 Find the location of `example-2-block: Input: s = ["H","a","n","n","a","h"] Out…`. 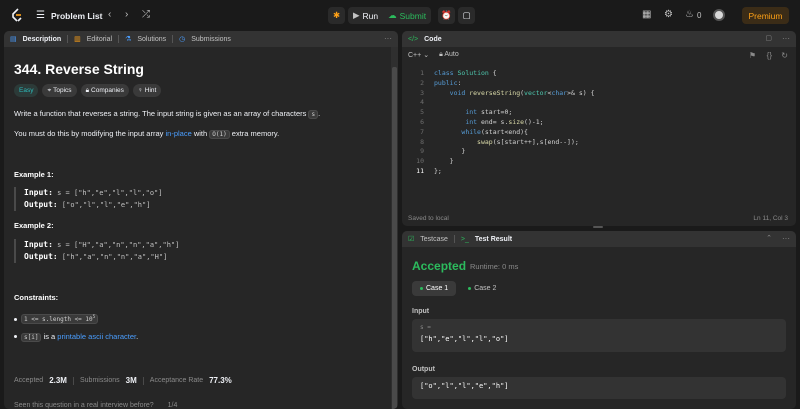

example-2-block: Input: s = ["H","a","n","n","a","h"] Out… is located at coordinates (96, 251).